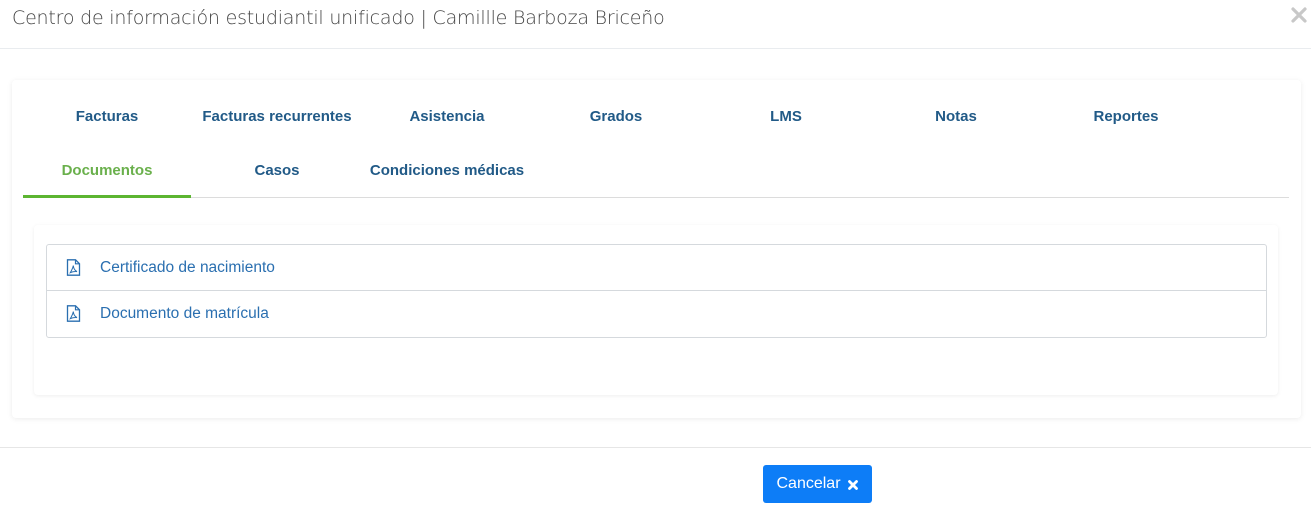 The height and width of the screenshot is (524, 1311). I want to click on tab-lms: LMS, so click(786, 116).